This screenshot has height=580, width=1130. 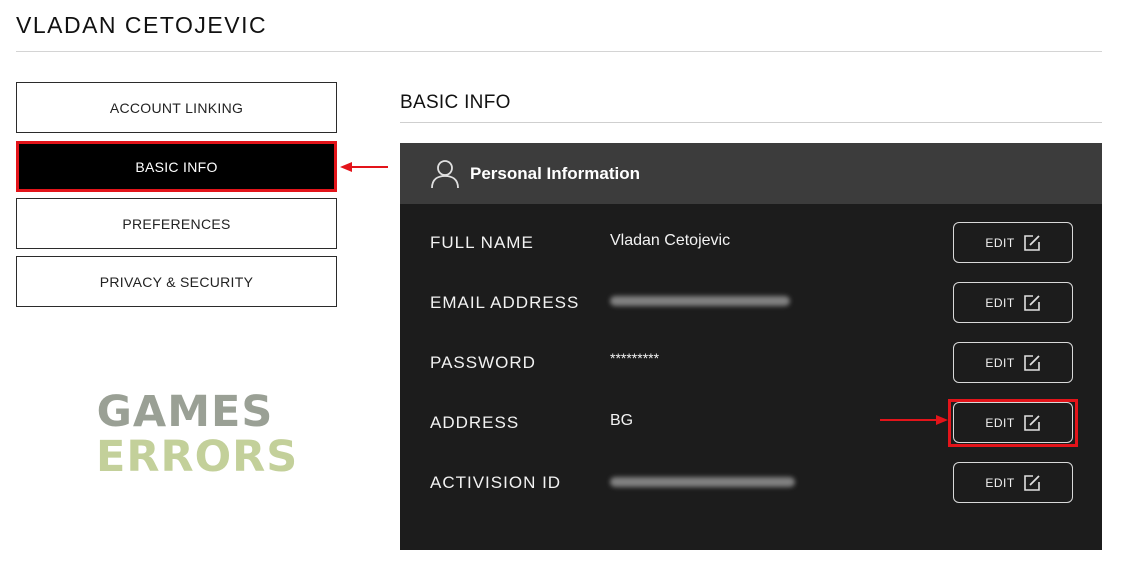 I want to click on sidebar-item-preferences: PREFERENCES, so click(x=176, y=223).